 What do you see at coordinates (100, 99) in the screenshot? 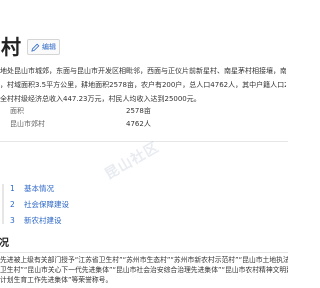
I see `intro-line: 全村村级经济总收入447.23万元，村民人均收入达到25000元。` at bounding box center [100, 99].